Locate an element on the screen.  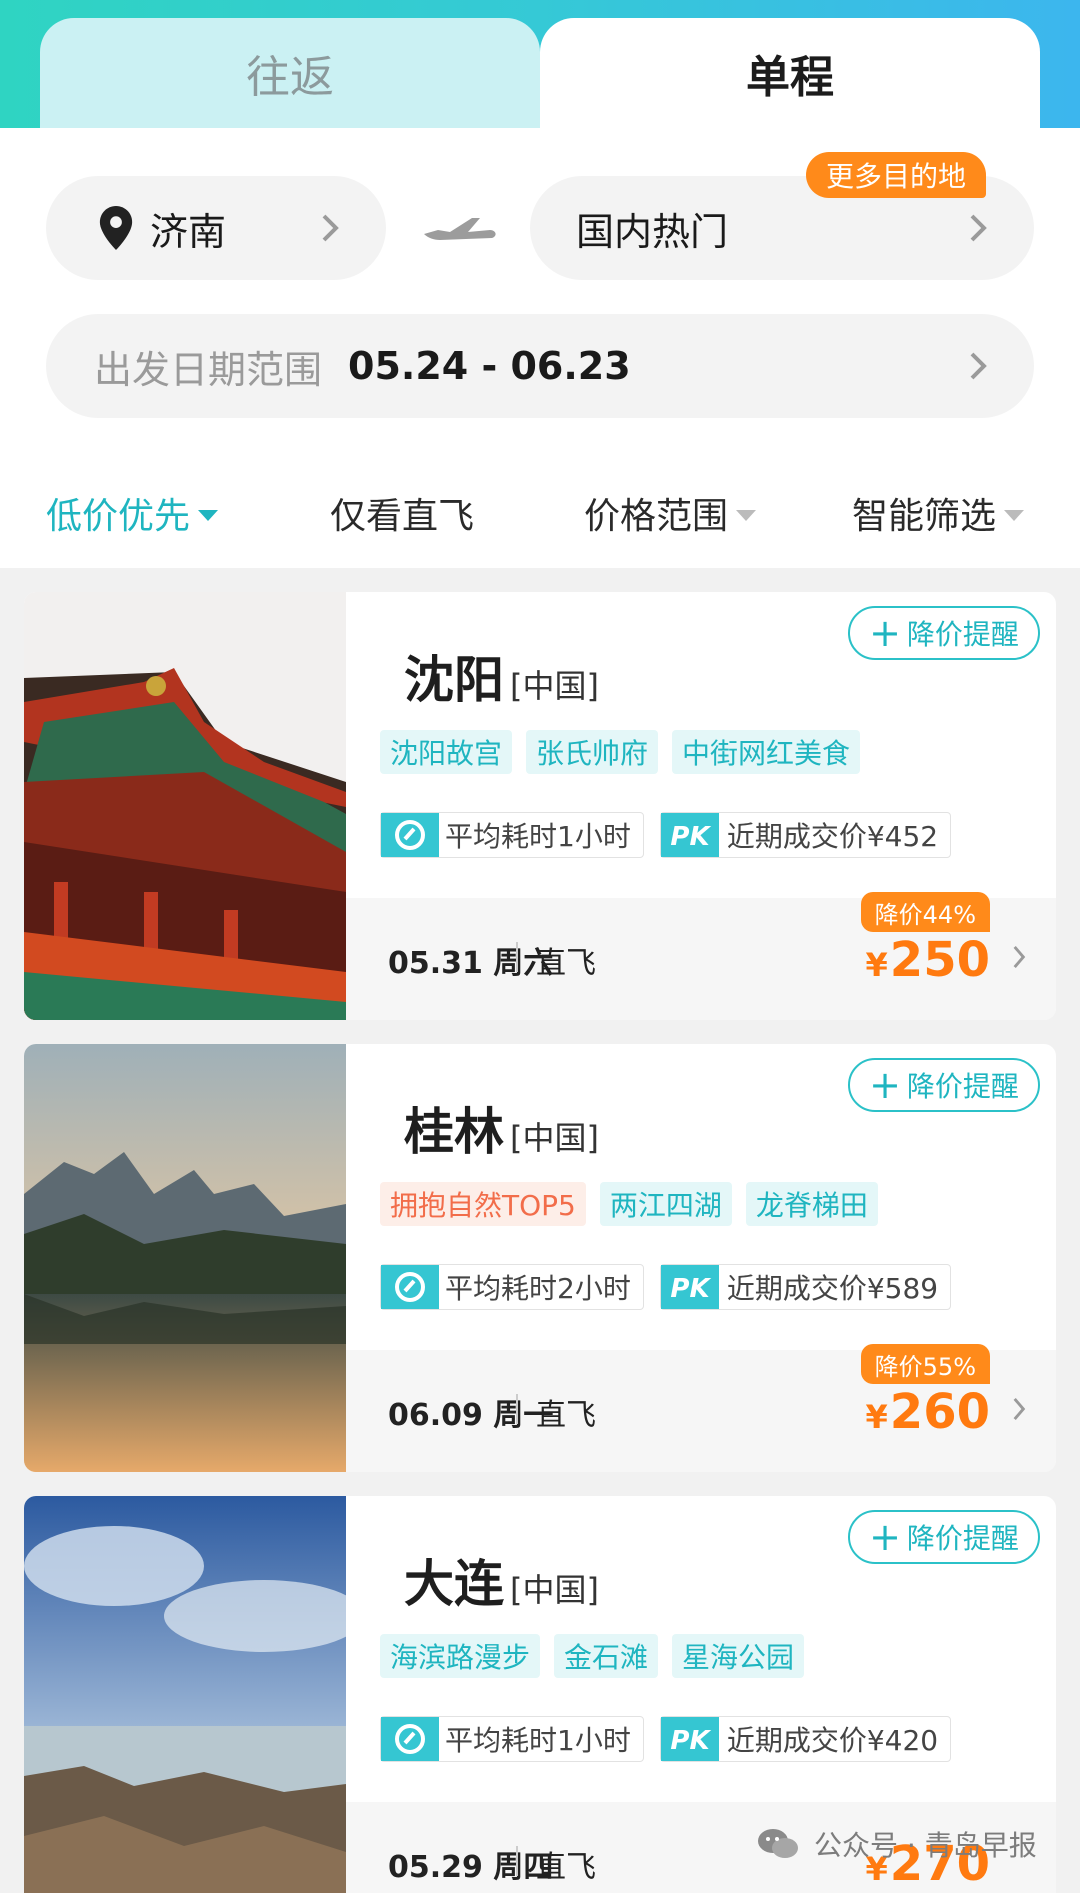
city-name-text: 桂林 is located at coordinates (454, 1132).